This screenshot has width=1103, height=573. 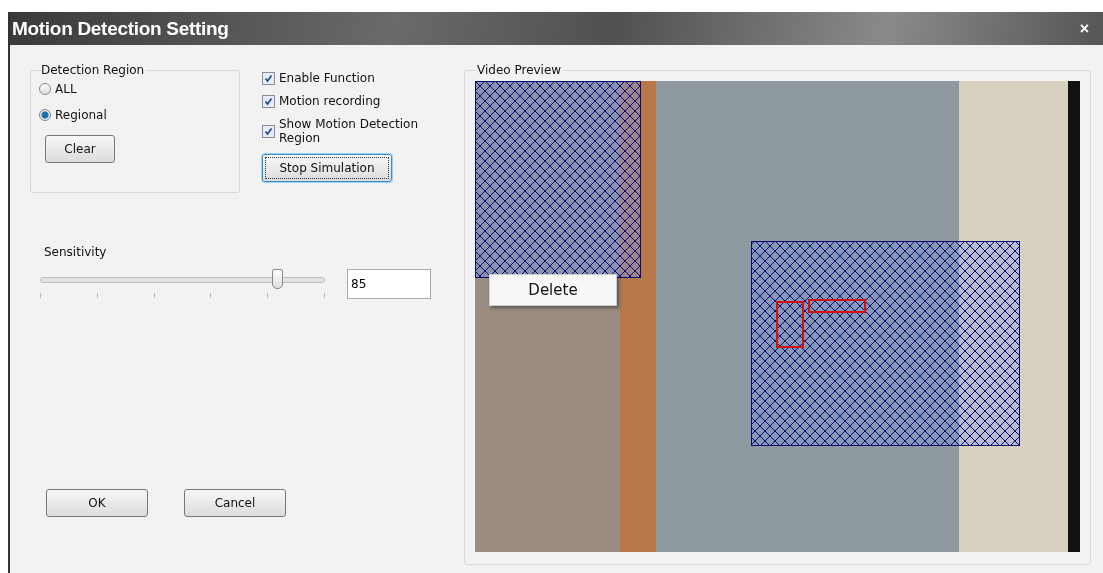 I want to click on sensitivity-slider, so click(x=182, y=284).